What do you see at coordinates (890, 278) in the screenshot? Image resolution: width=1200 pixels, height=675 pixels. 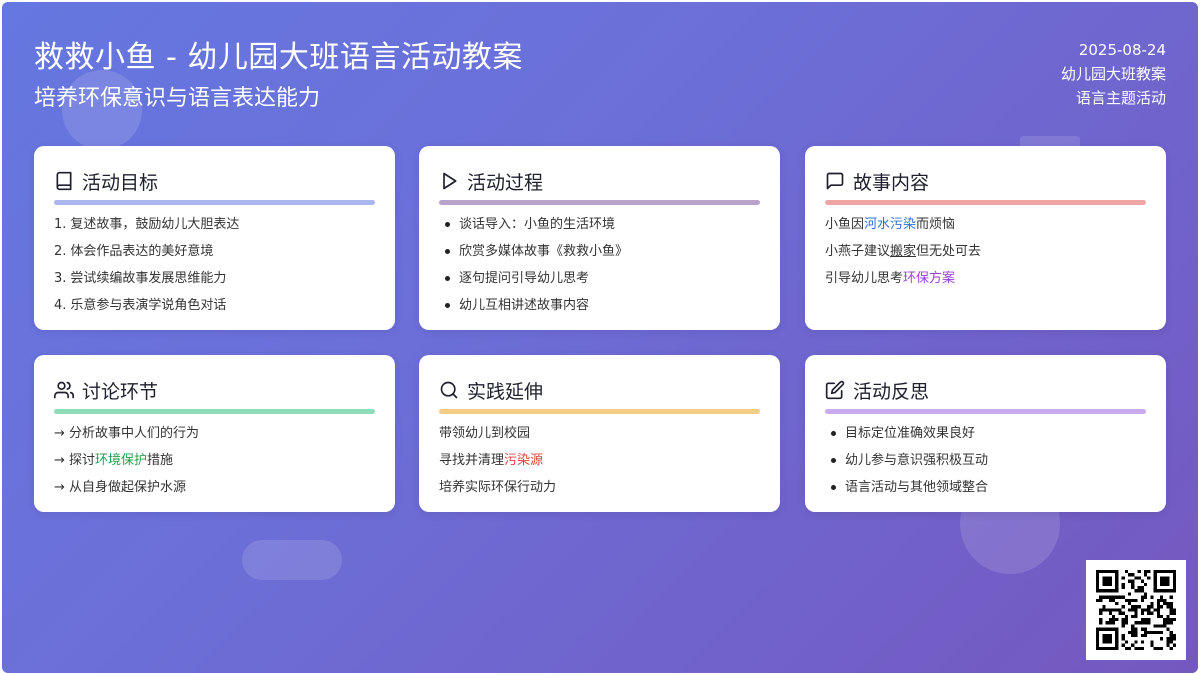 I see `list-item: 引导幼儿思考环保方案` at bounding box center [890, 278].